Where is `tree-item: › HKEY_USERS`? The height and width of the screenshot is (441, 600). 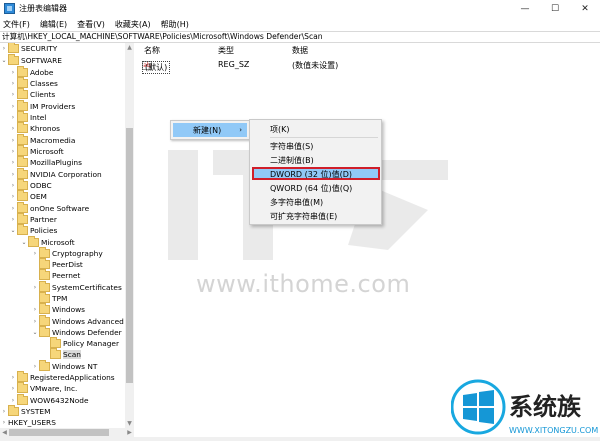 tree-item: › HKEY_USERS is located at coordinates (28, 422).